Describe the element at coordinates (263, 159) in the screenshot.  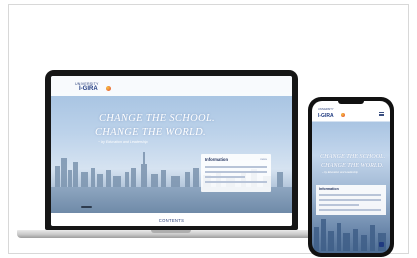
I see `information-more-link: more` at that location.